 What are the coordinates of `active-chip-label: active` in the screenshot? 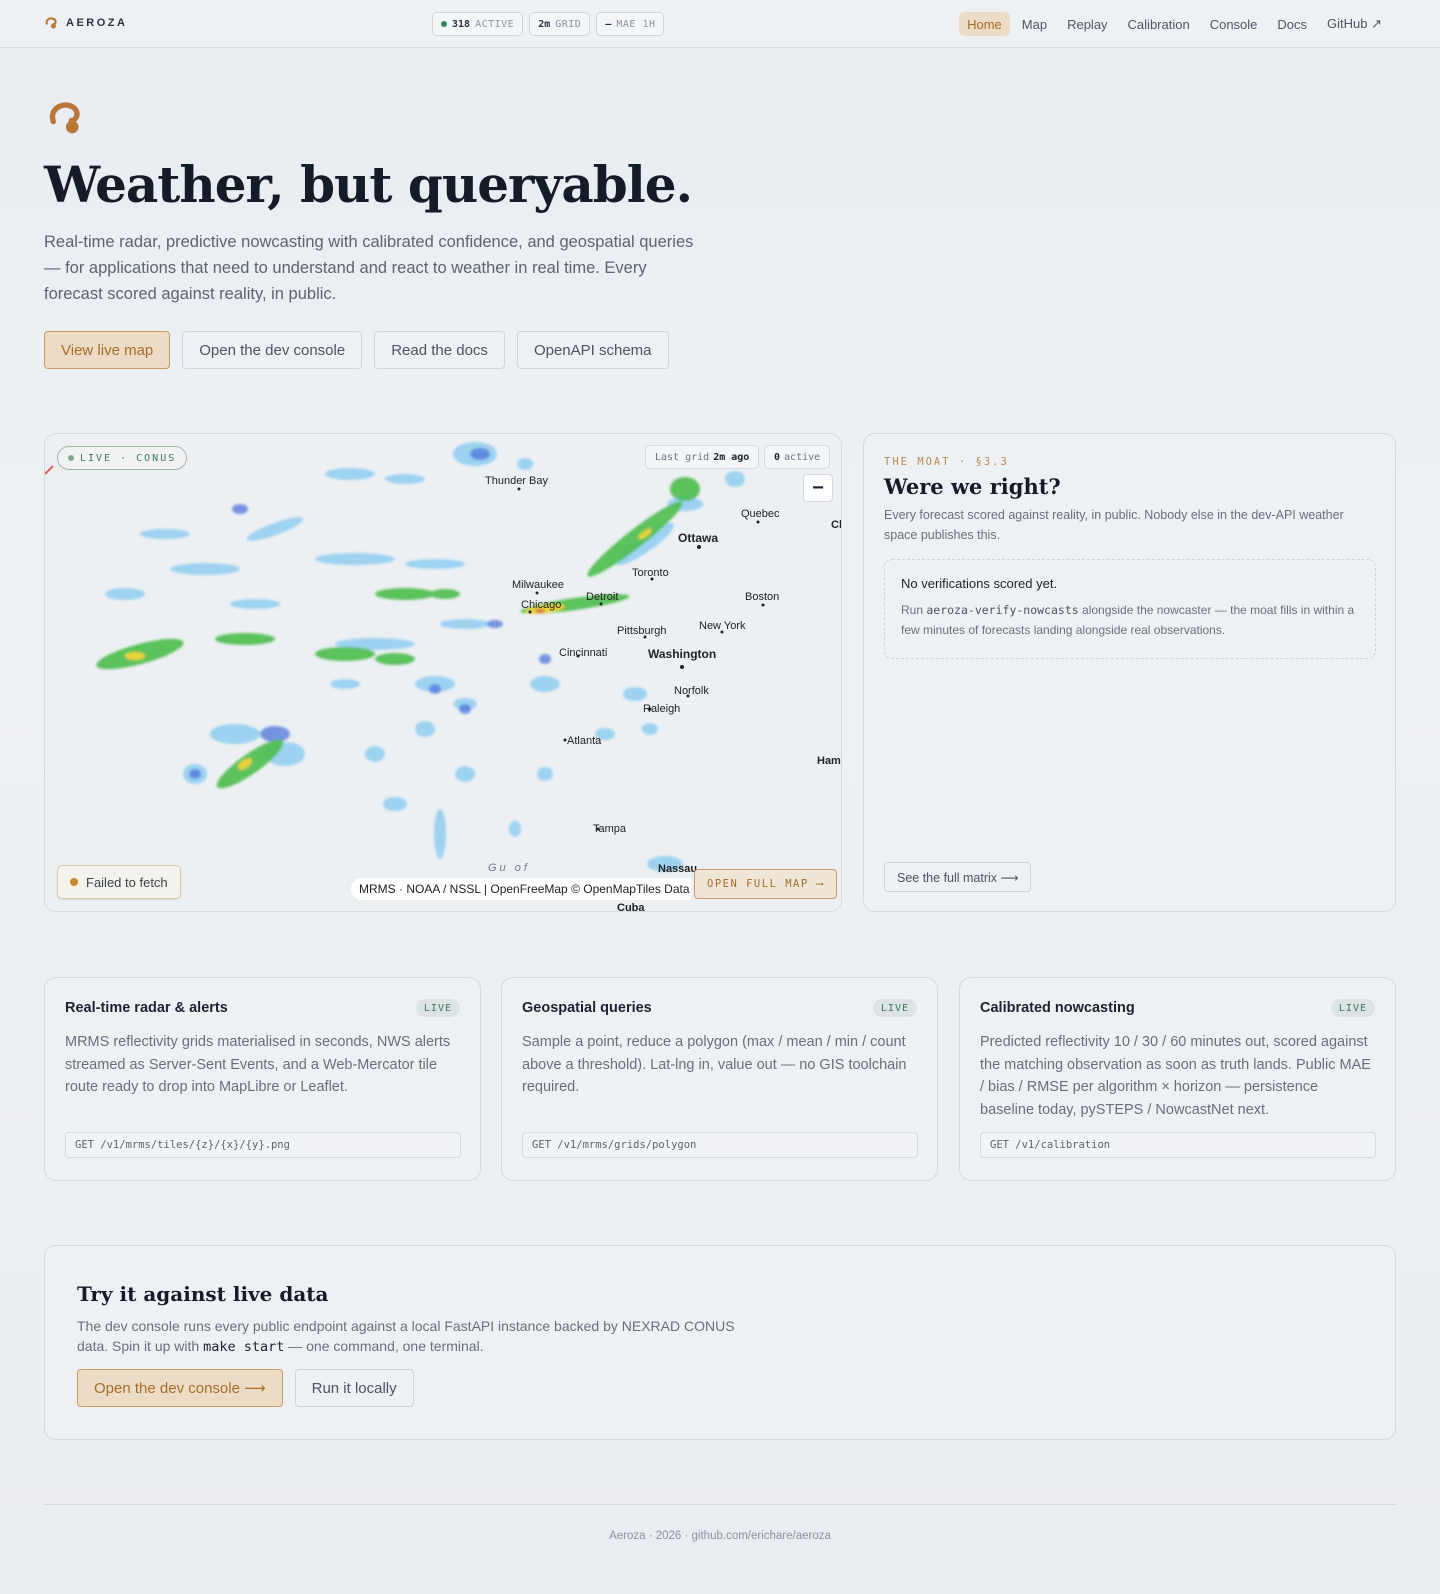 It's located at (802, 457).